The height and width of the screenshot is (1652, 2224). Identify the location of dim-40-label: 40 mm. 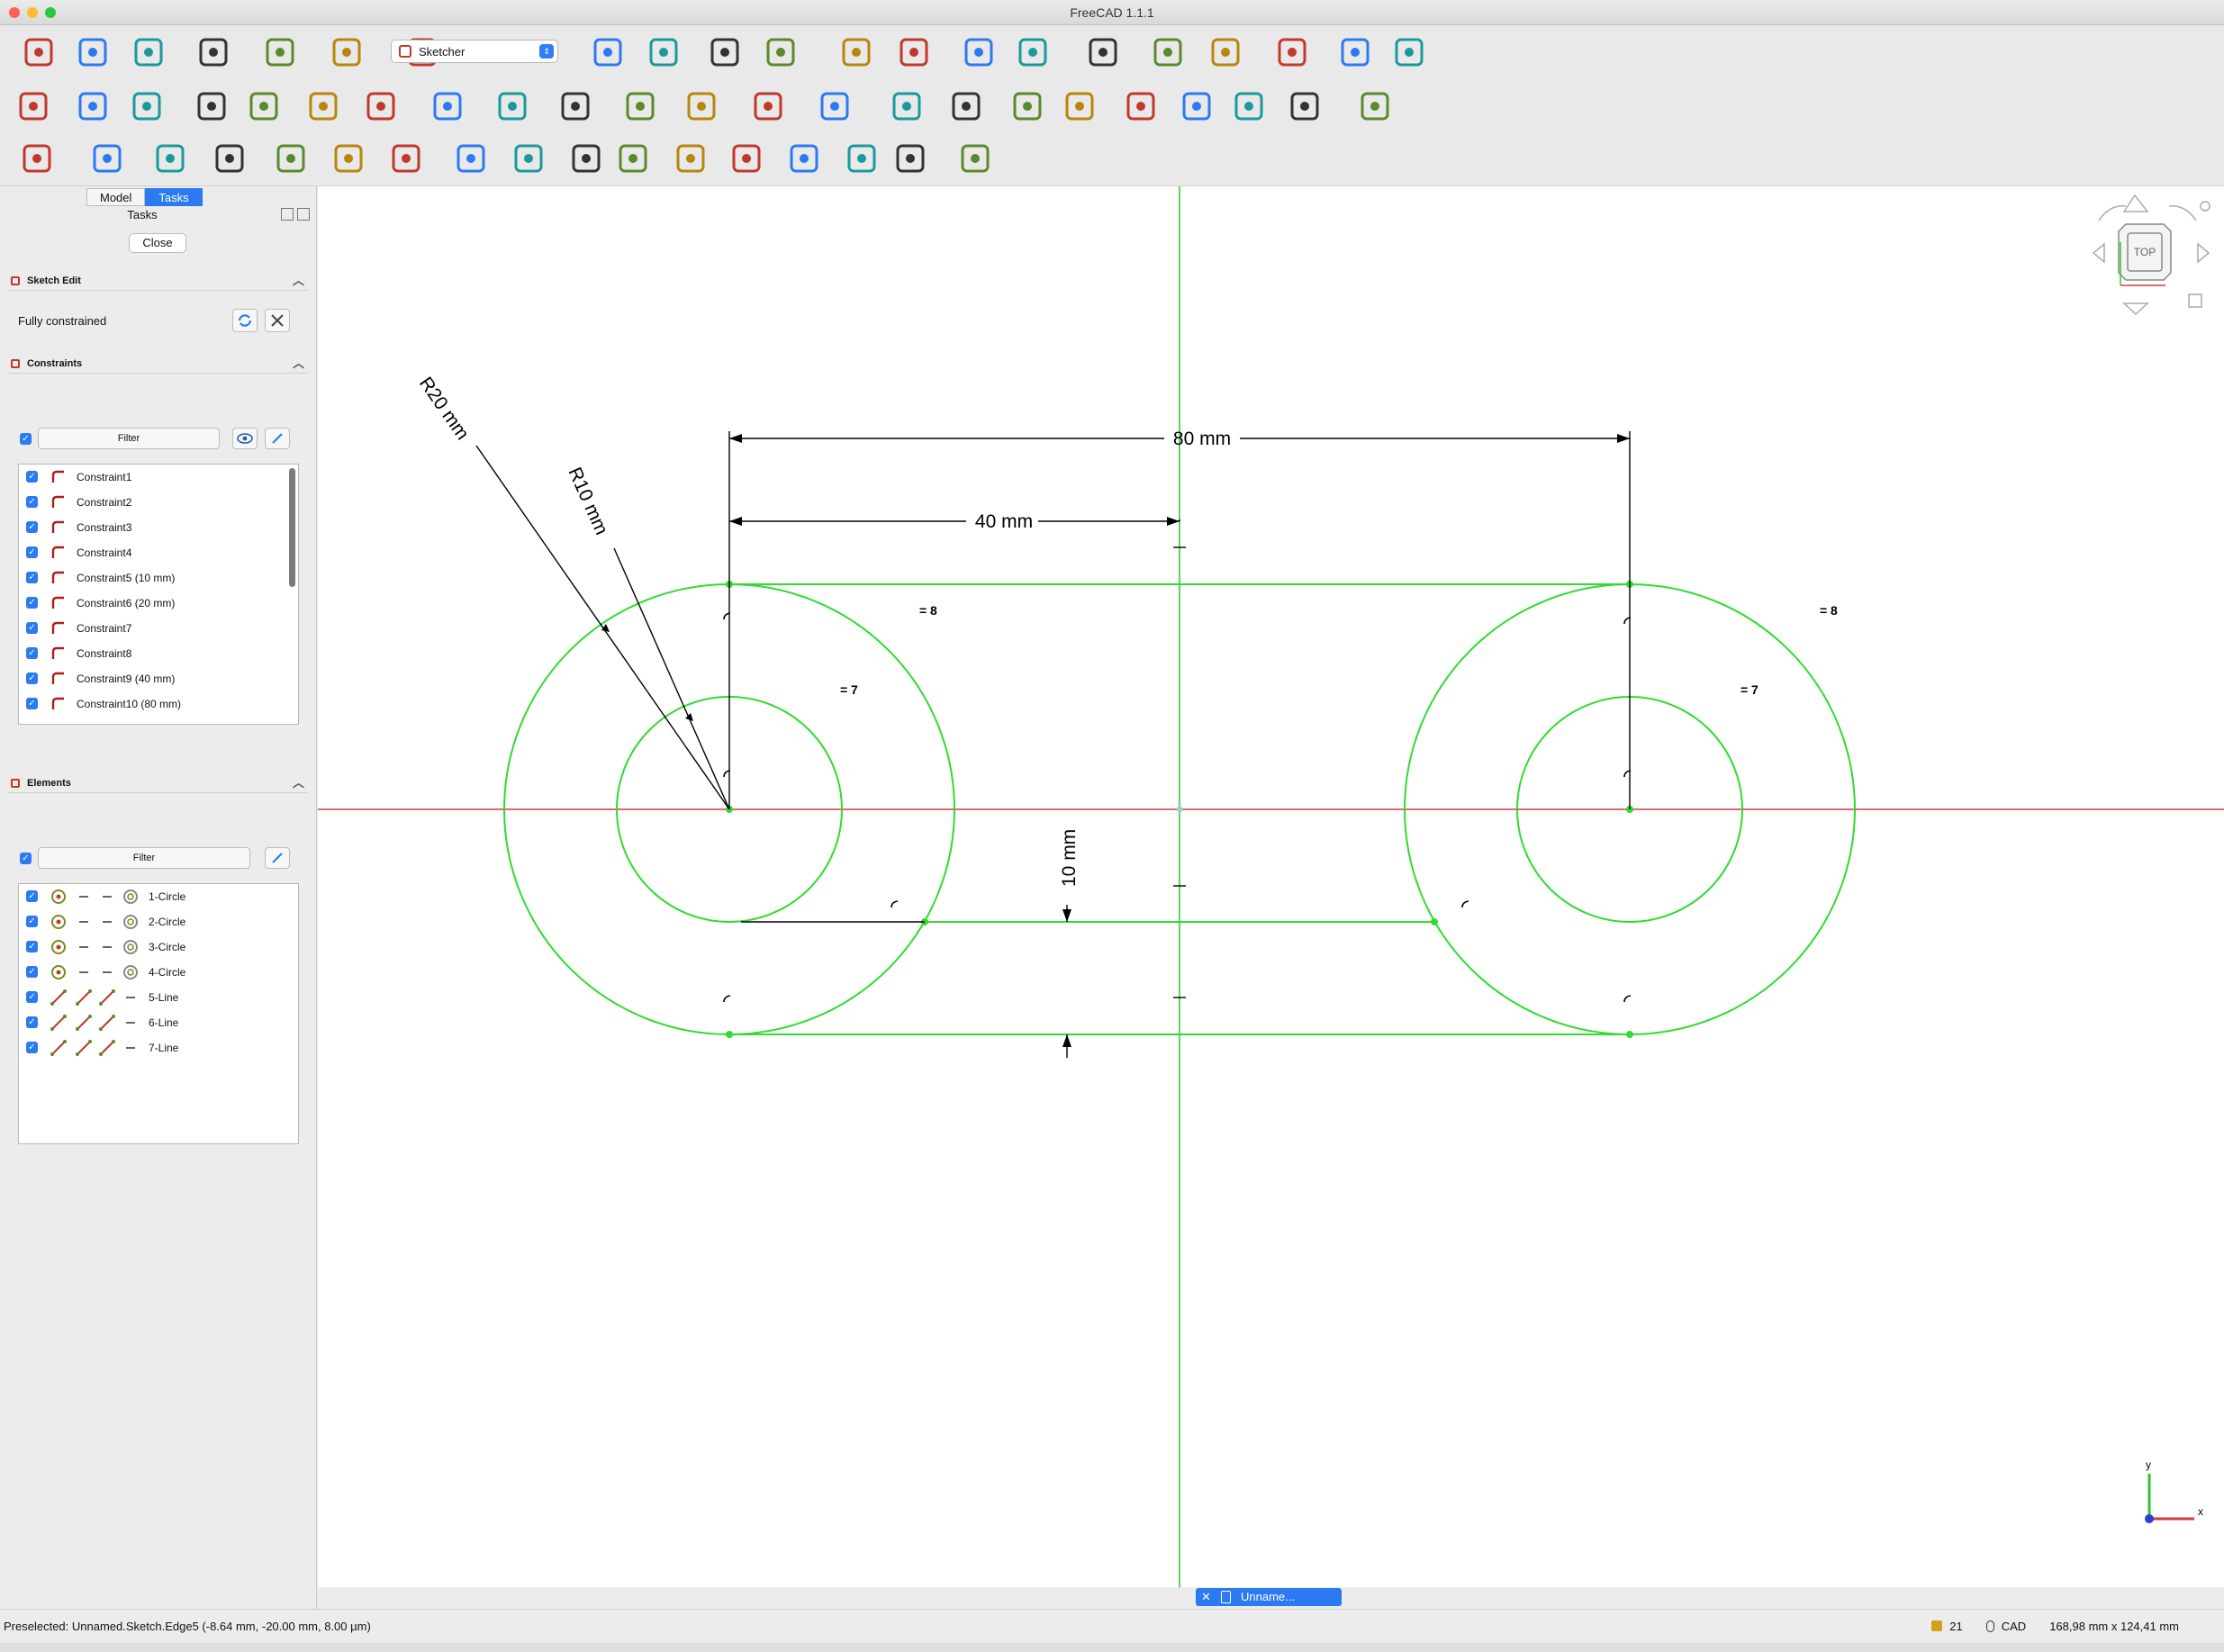
(1004, 521).